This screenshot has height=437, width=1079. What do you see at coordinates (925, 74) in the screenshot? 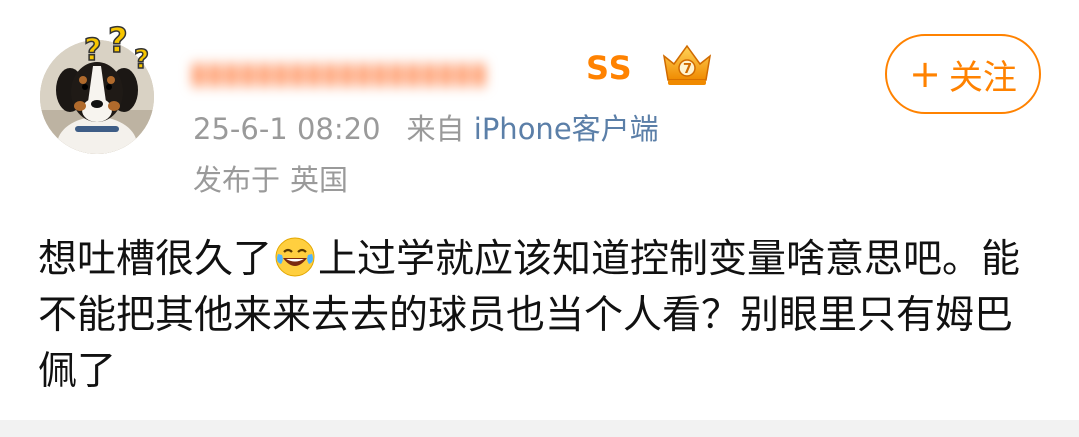
I see `plus-icon: +` at bounding box center [925, 74].